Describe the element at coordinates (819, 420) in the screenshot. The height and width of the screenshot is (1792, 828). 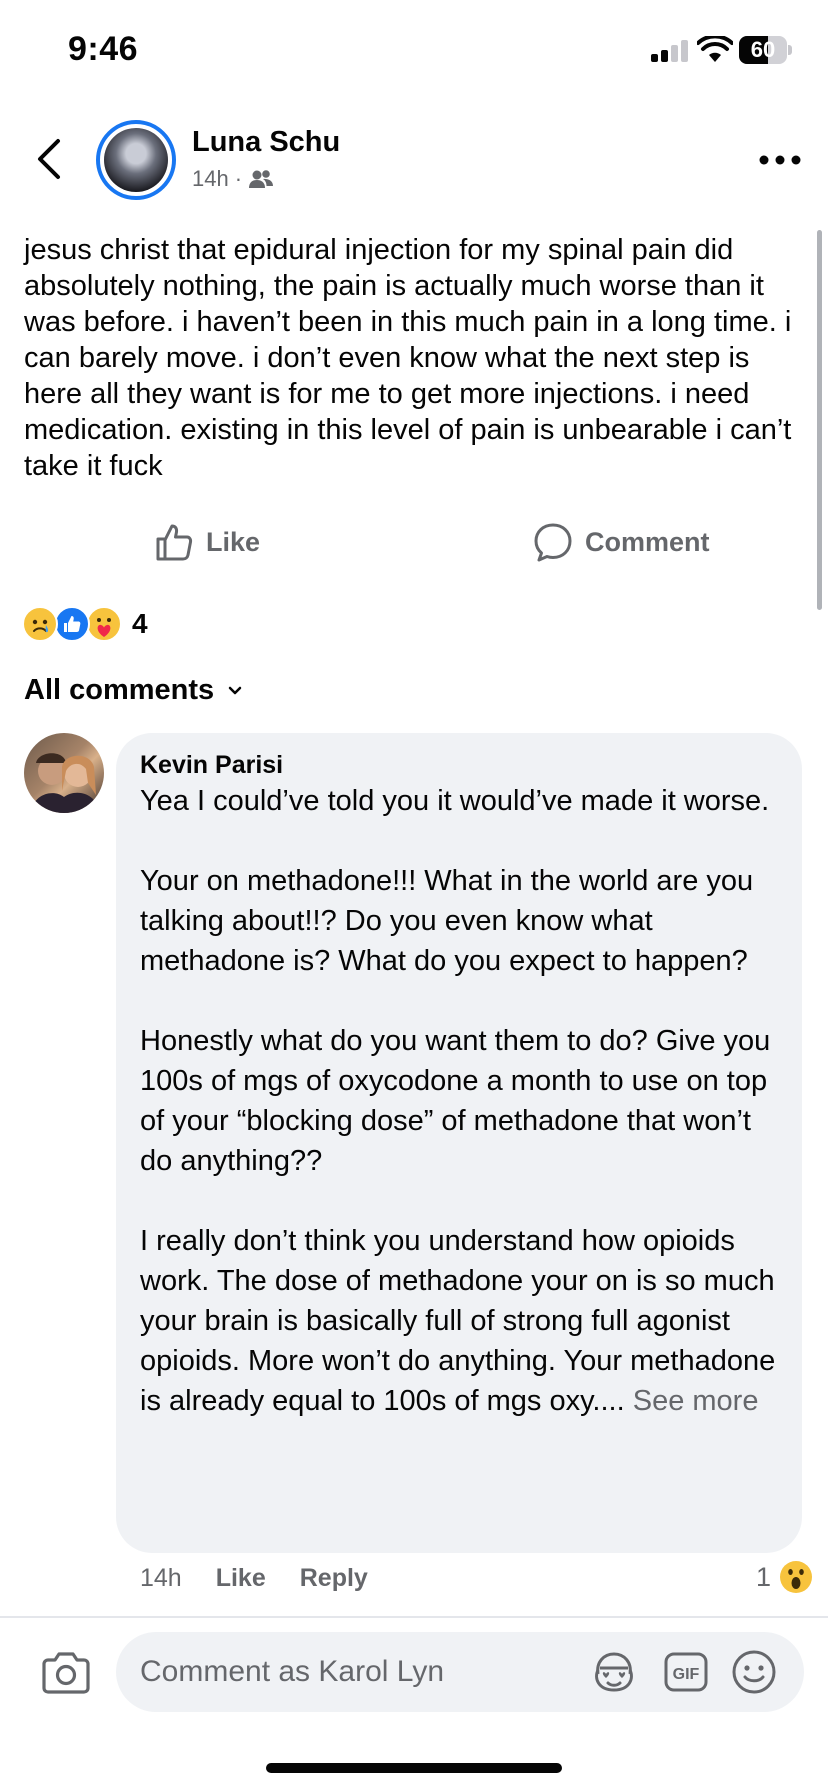
I see `scrollbar` at that location.